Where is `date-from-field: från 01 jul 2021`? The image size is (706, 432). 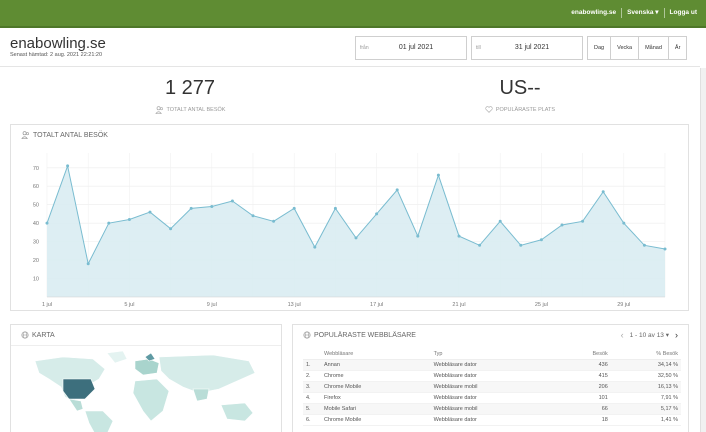 date-from-field: från 01 jul 2021 is located at coordinates (411, 48).